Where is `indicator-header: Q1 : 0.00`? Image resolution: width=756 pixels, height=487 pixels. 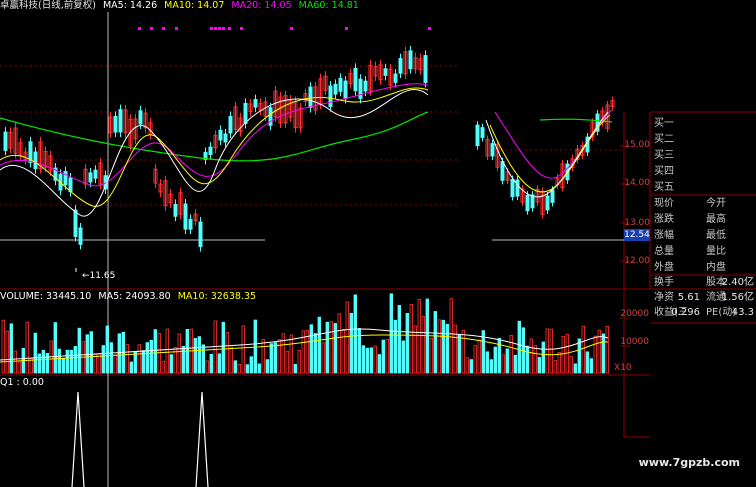 indicator-header: Q1 : 0.00 is located at coordinates (24, 383).